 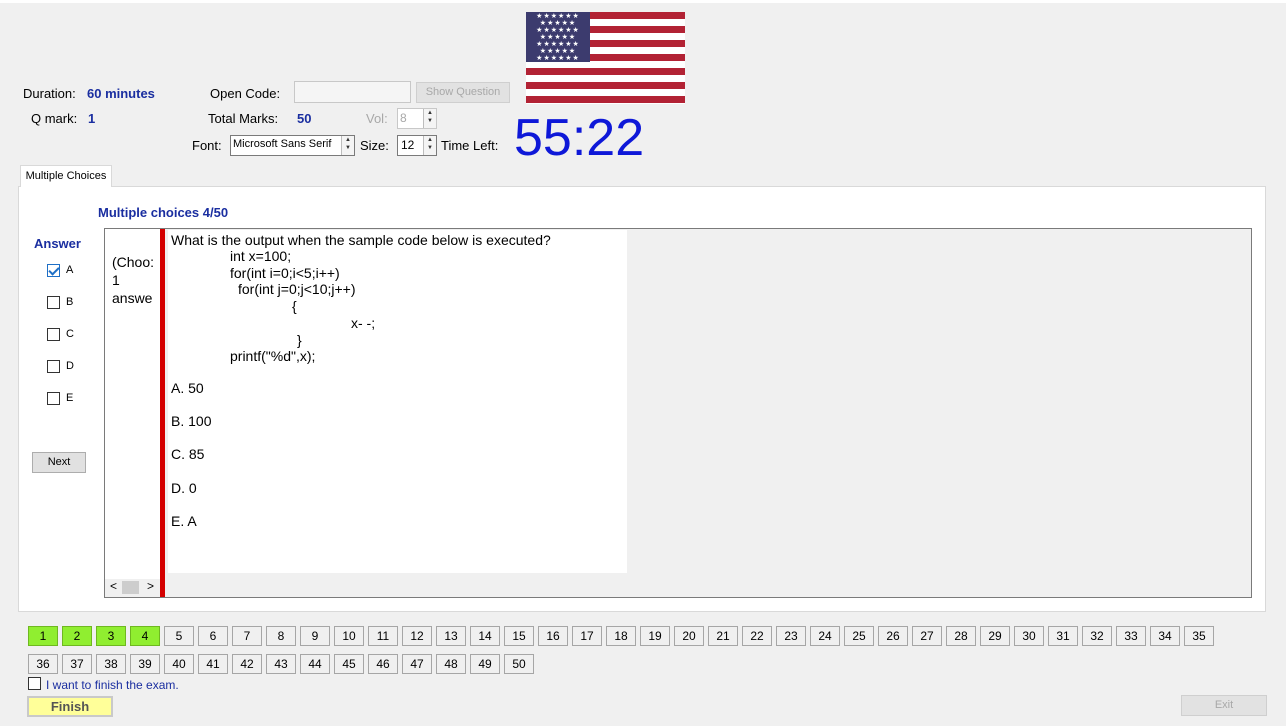 I want to click on choice-e-label: E, so click(x=69, y=398).